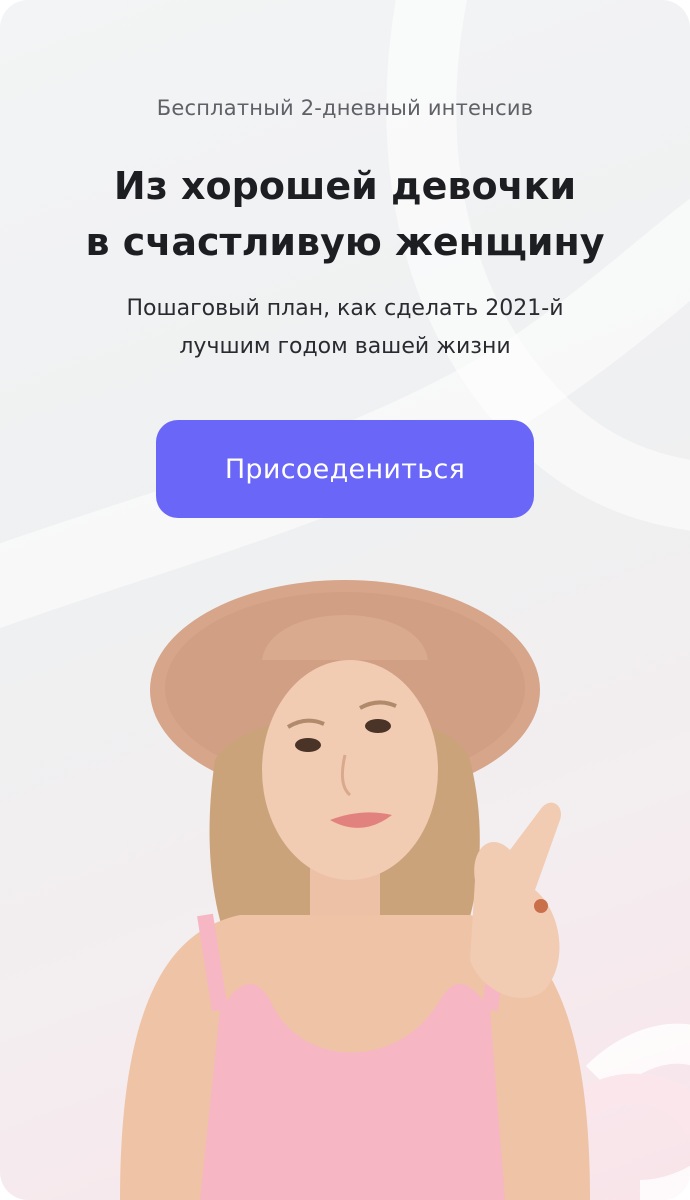 This screenshot has height=1200, width=690. I want to click on page-title: Из хорошей девочки в счастливую женщину, so click(345, 214).